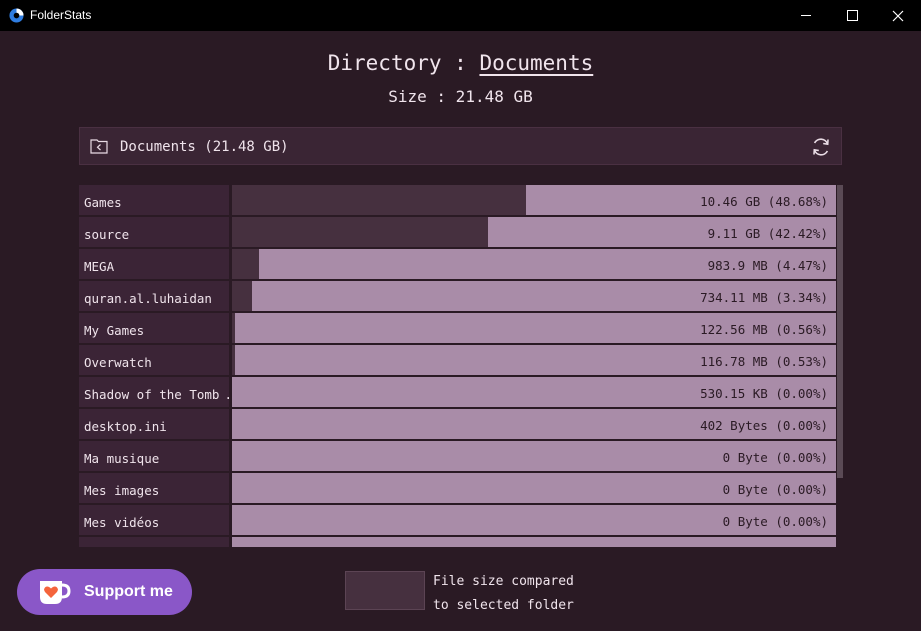 The height and width of the screenshot is (631, 921). I want to click on app-logo-icon, so click(16, 15).